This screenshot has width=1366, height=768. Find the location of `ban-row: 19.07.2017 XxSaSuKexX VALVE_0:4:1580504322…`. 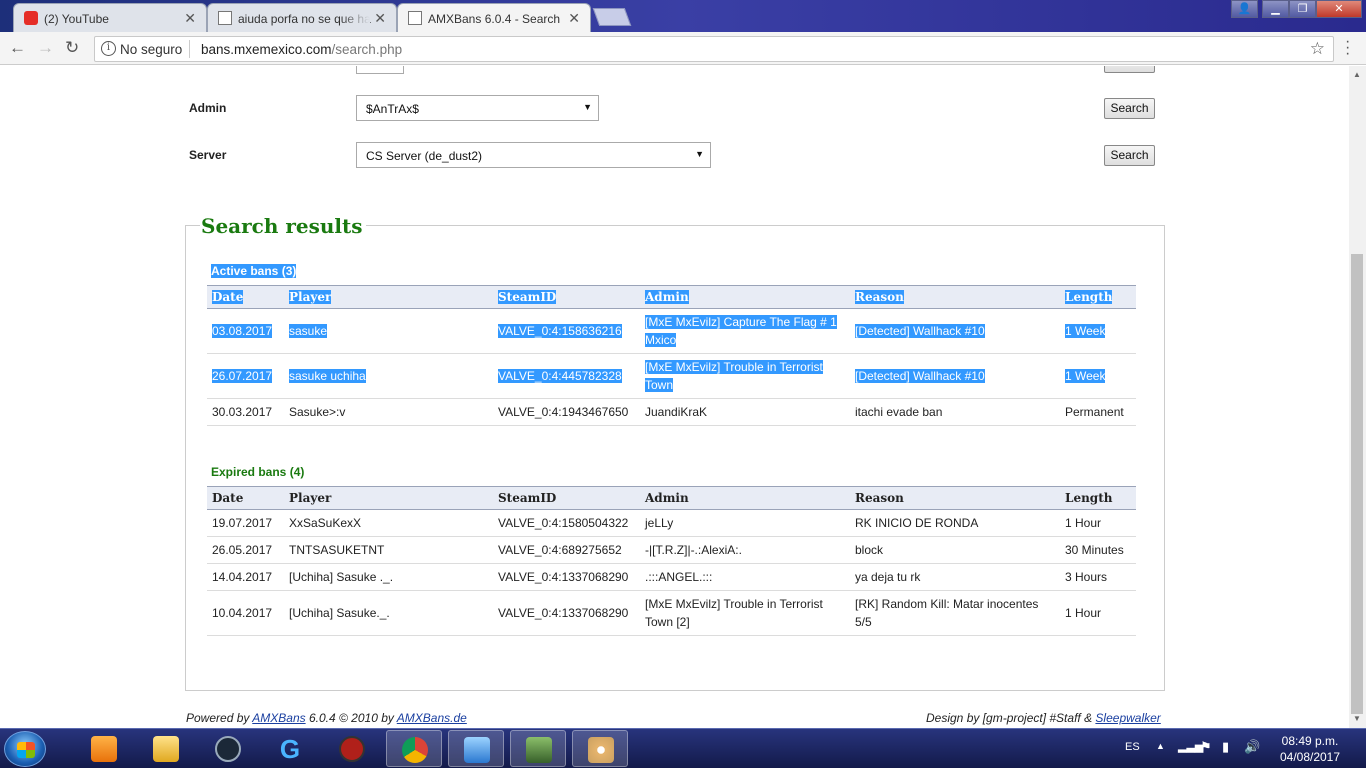

ban-row: 19.07.2017 XxSaSuKexX VALVE_0:4:1580504322… is located at coordinates (671, 523).